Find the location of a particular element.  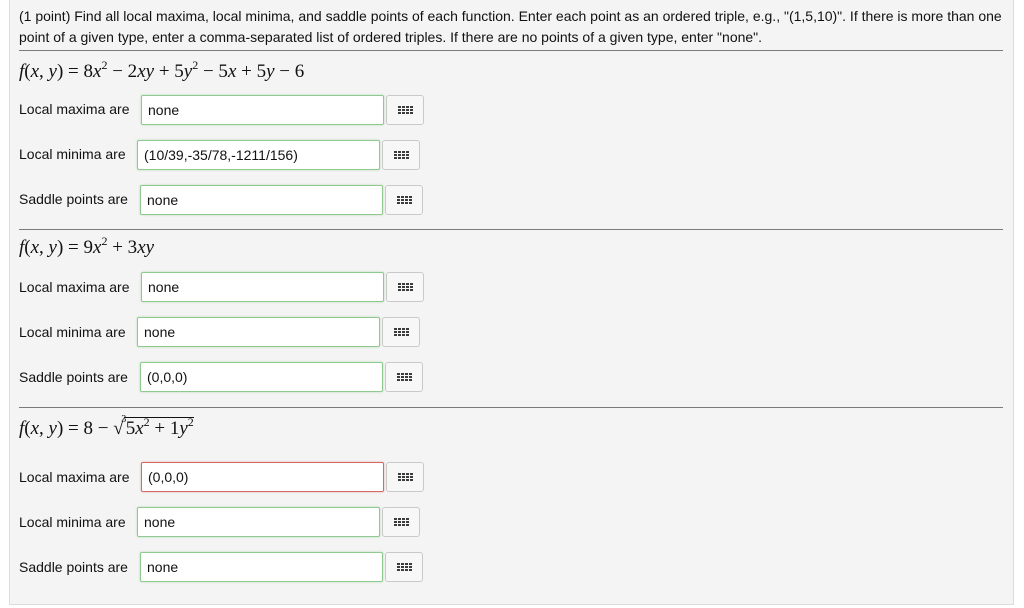

function-3: f(x, y) = 8 − 3 √ 5x2 + 1y2 is located at coordinates (106, 426).